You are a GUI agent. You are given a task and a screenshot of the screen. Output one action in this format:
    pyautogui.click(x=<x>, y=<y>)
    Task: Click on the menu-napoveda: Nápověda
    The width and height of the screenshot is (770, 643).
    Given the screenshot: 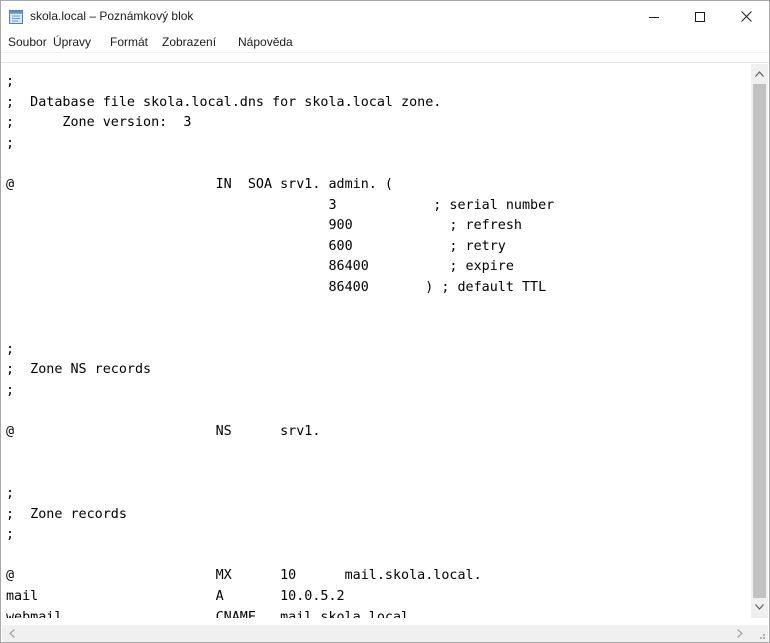 What is the action you would take?
    pyautogui.click(x=265, y=42)
    